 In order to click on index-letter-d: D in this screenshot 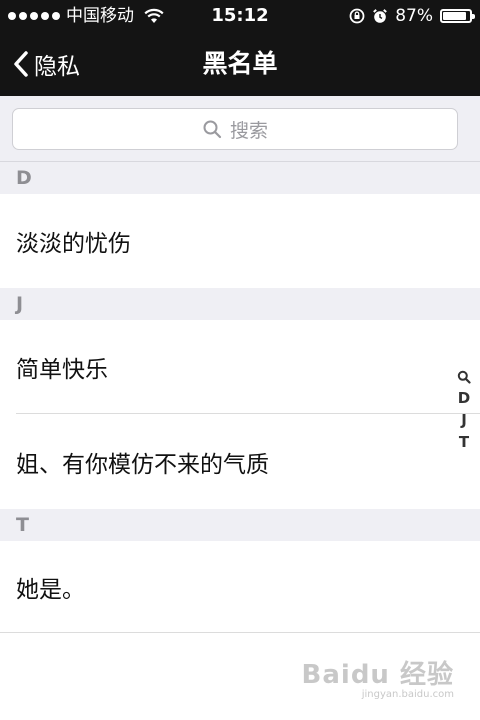, I will do `click(464, 398)`.